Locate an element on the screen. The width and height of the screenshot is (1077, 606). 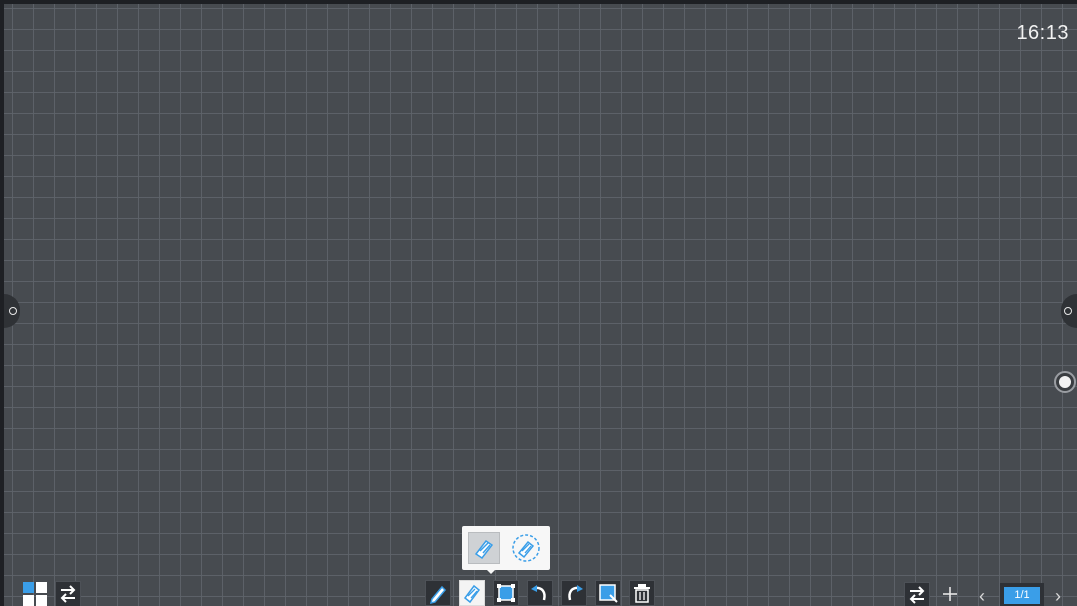
screenshot-button is located at coordinates (608, 593).